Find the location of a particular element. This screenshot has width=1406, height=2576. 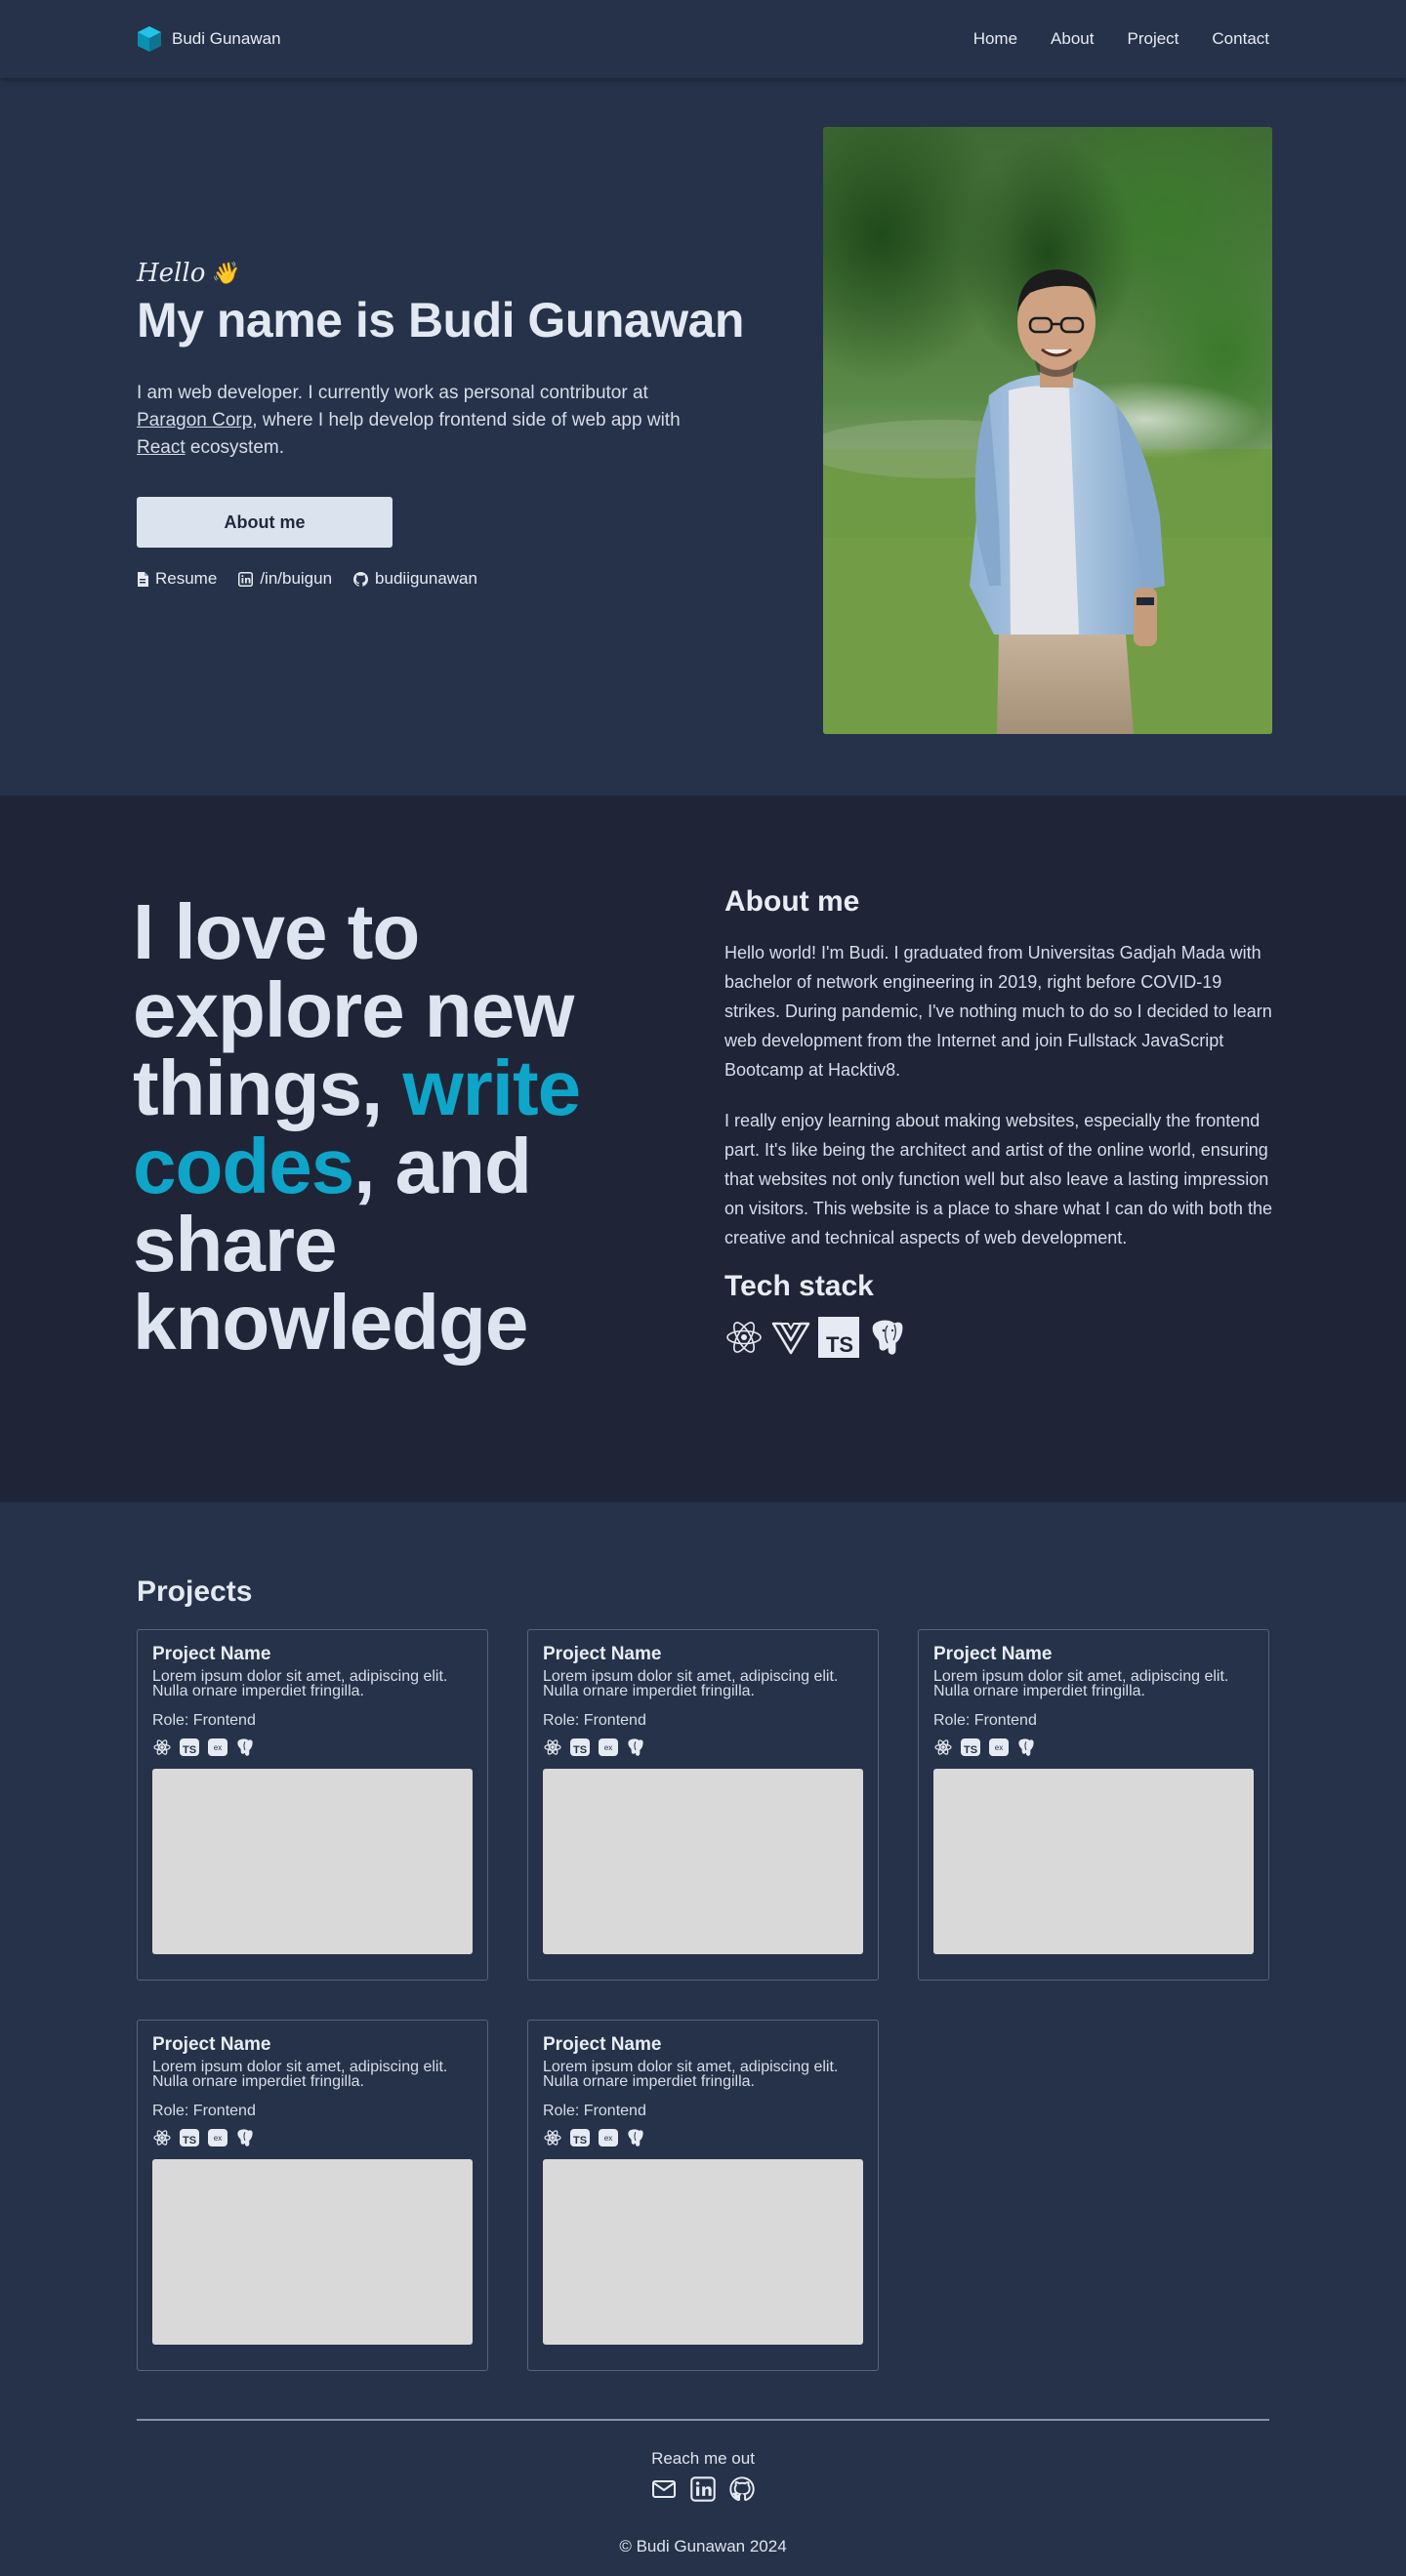

nav-link-about: About is located at coordinates (1072, 39).